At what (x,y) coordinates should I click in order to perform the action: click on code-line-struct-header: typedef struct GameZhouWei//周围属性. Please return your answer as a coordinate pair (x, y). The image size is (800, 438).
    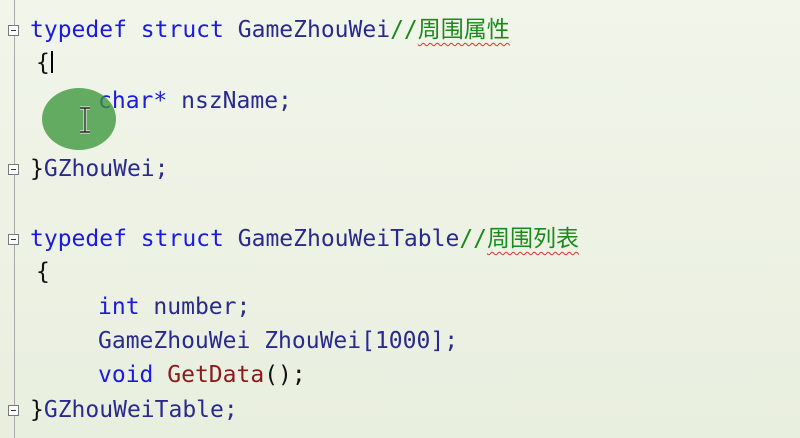
    Looking at the image, I should click on (270, 30).